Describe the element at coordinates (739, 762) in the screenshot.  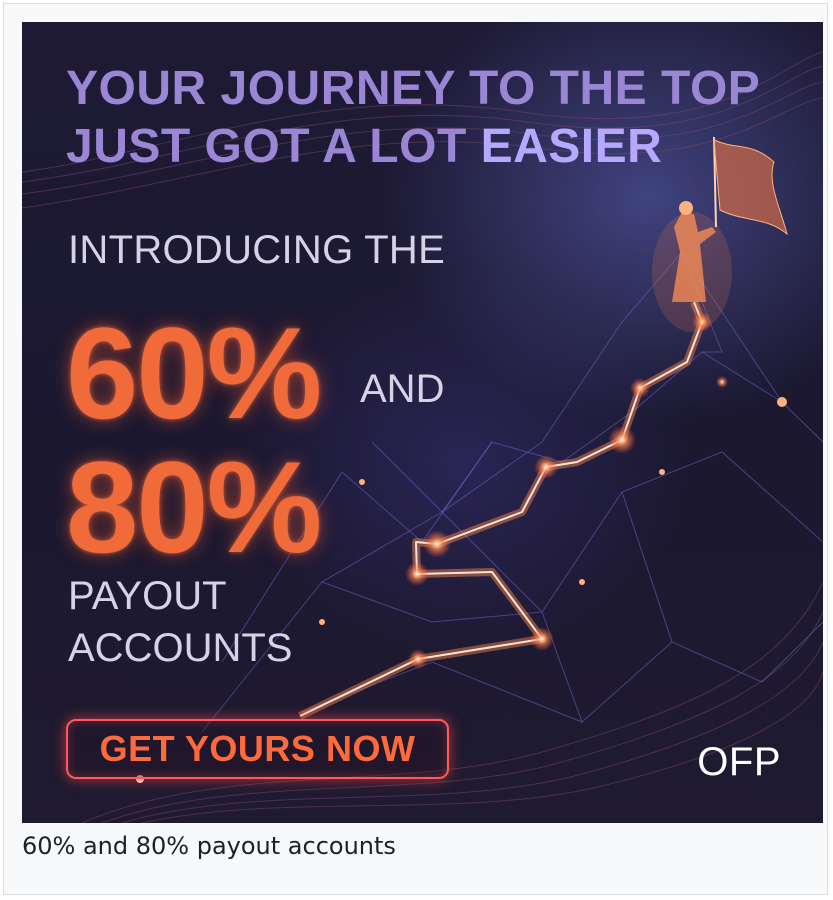
I see `brand-logo: OFP` at that location.